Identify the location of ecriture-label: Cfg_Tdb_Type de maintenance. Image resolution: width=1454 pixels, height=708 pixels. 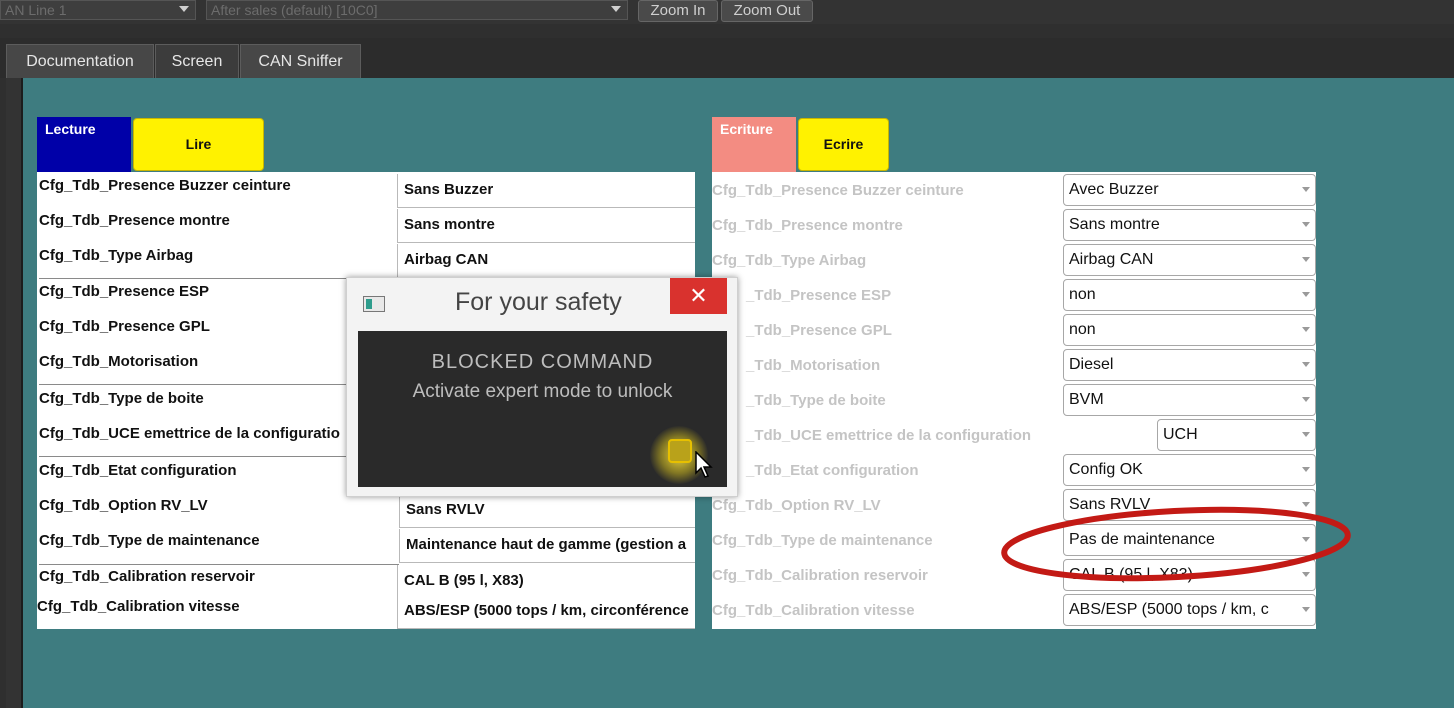
(822, 540).